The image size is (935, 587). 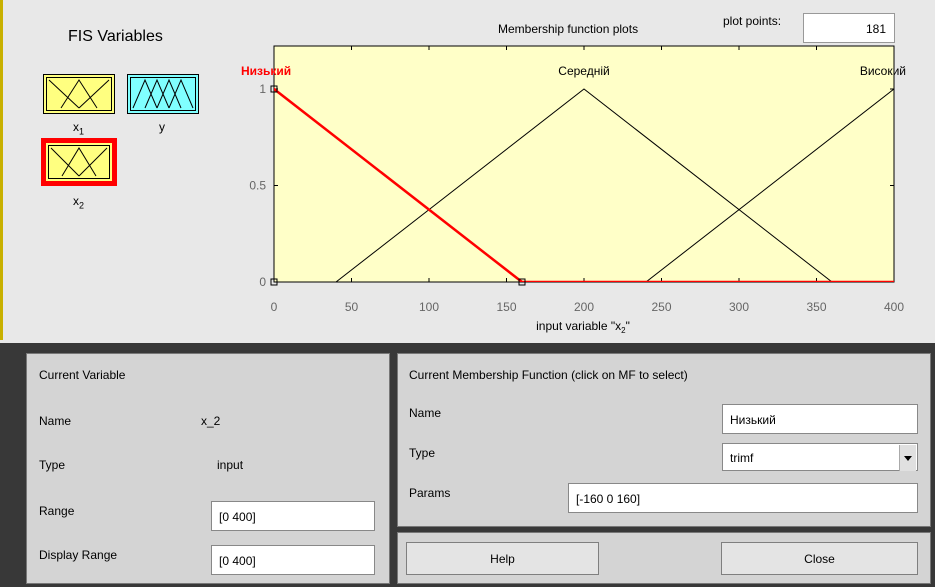 What do you see at coordinates (78, 555) in the screenshot?
I see `display-range-label: Display Range` at bounding box center [78, 555].